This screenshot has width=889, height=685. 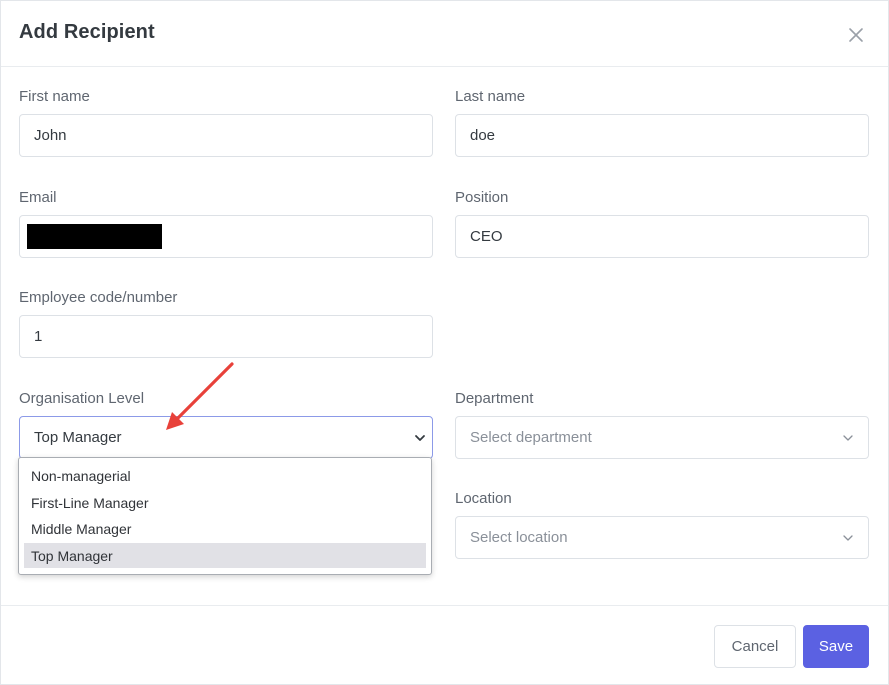 I want to click on cancel-button: Cancel, so click(x=755, y=646).